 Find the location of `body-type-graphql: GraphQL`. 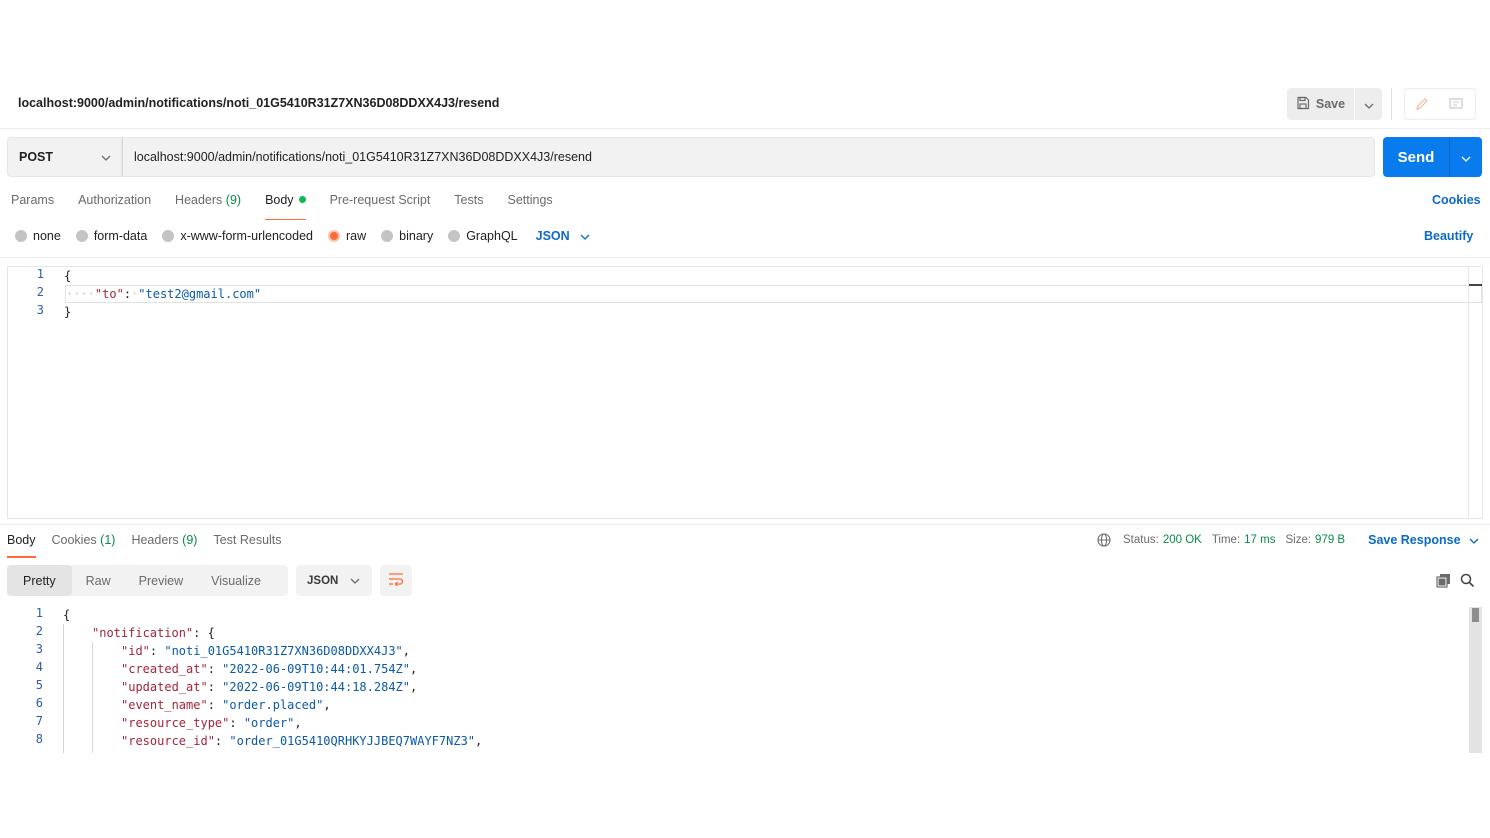

body-type-graphql: GraphQL is located at coordinates (483, 236).